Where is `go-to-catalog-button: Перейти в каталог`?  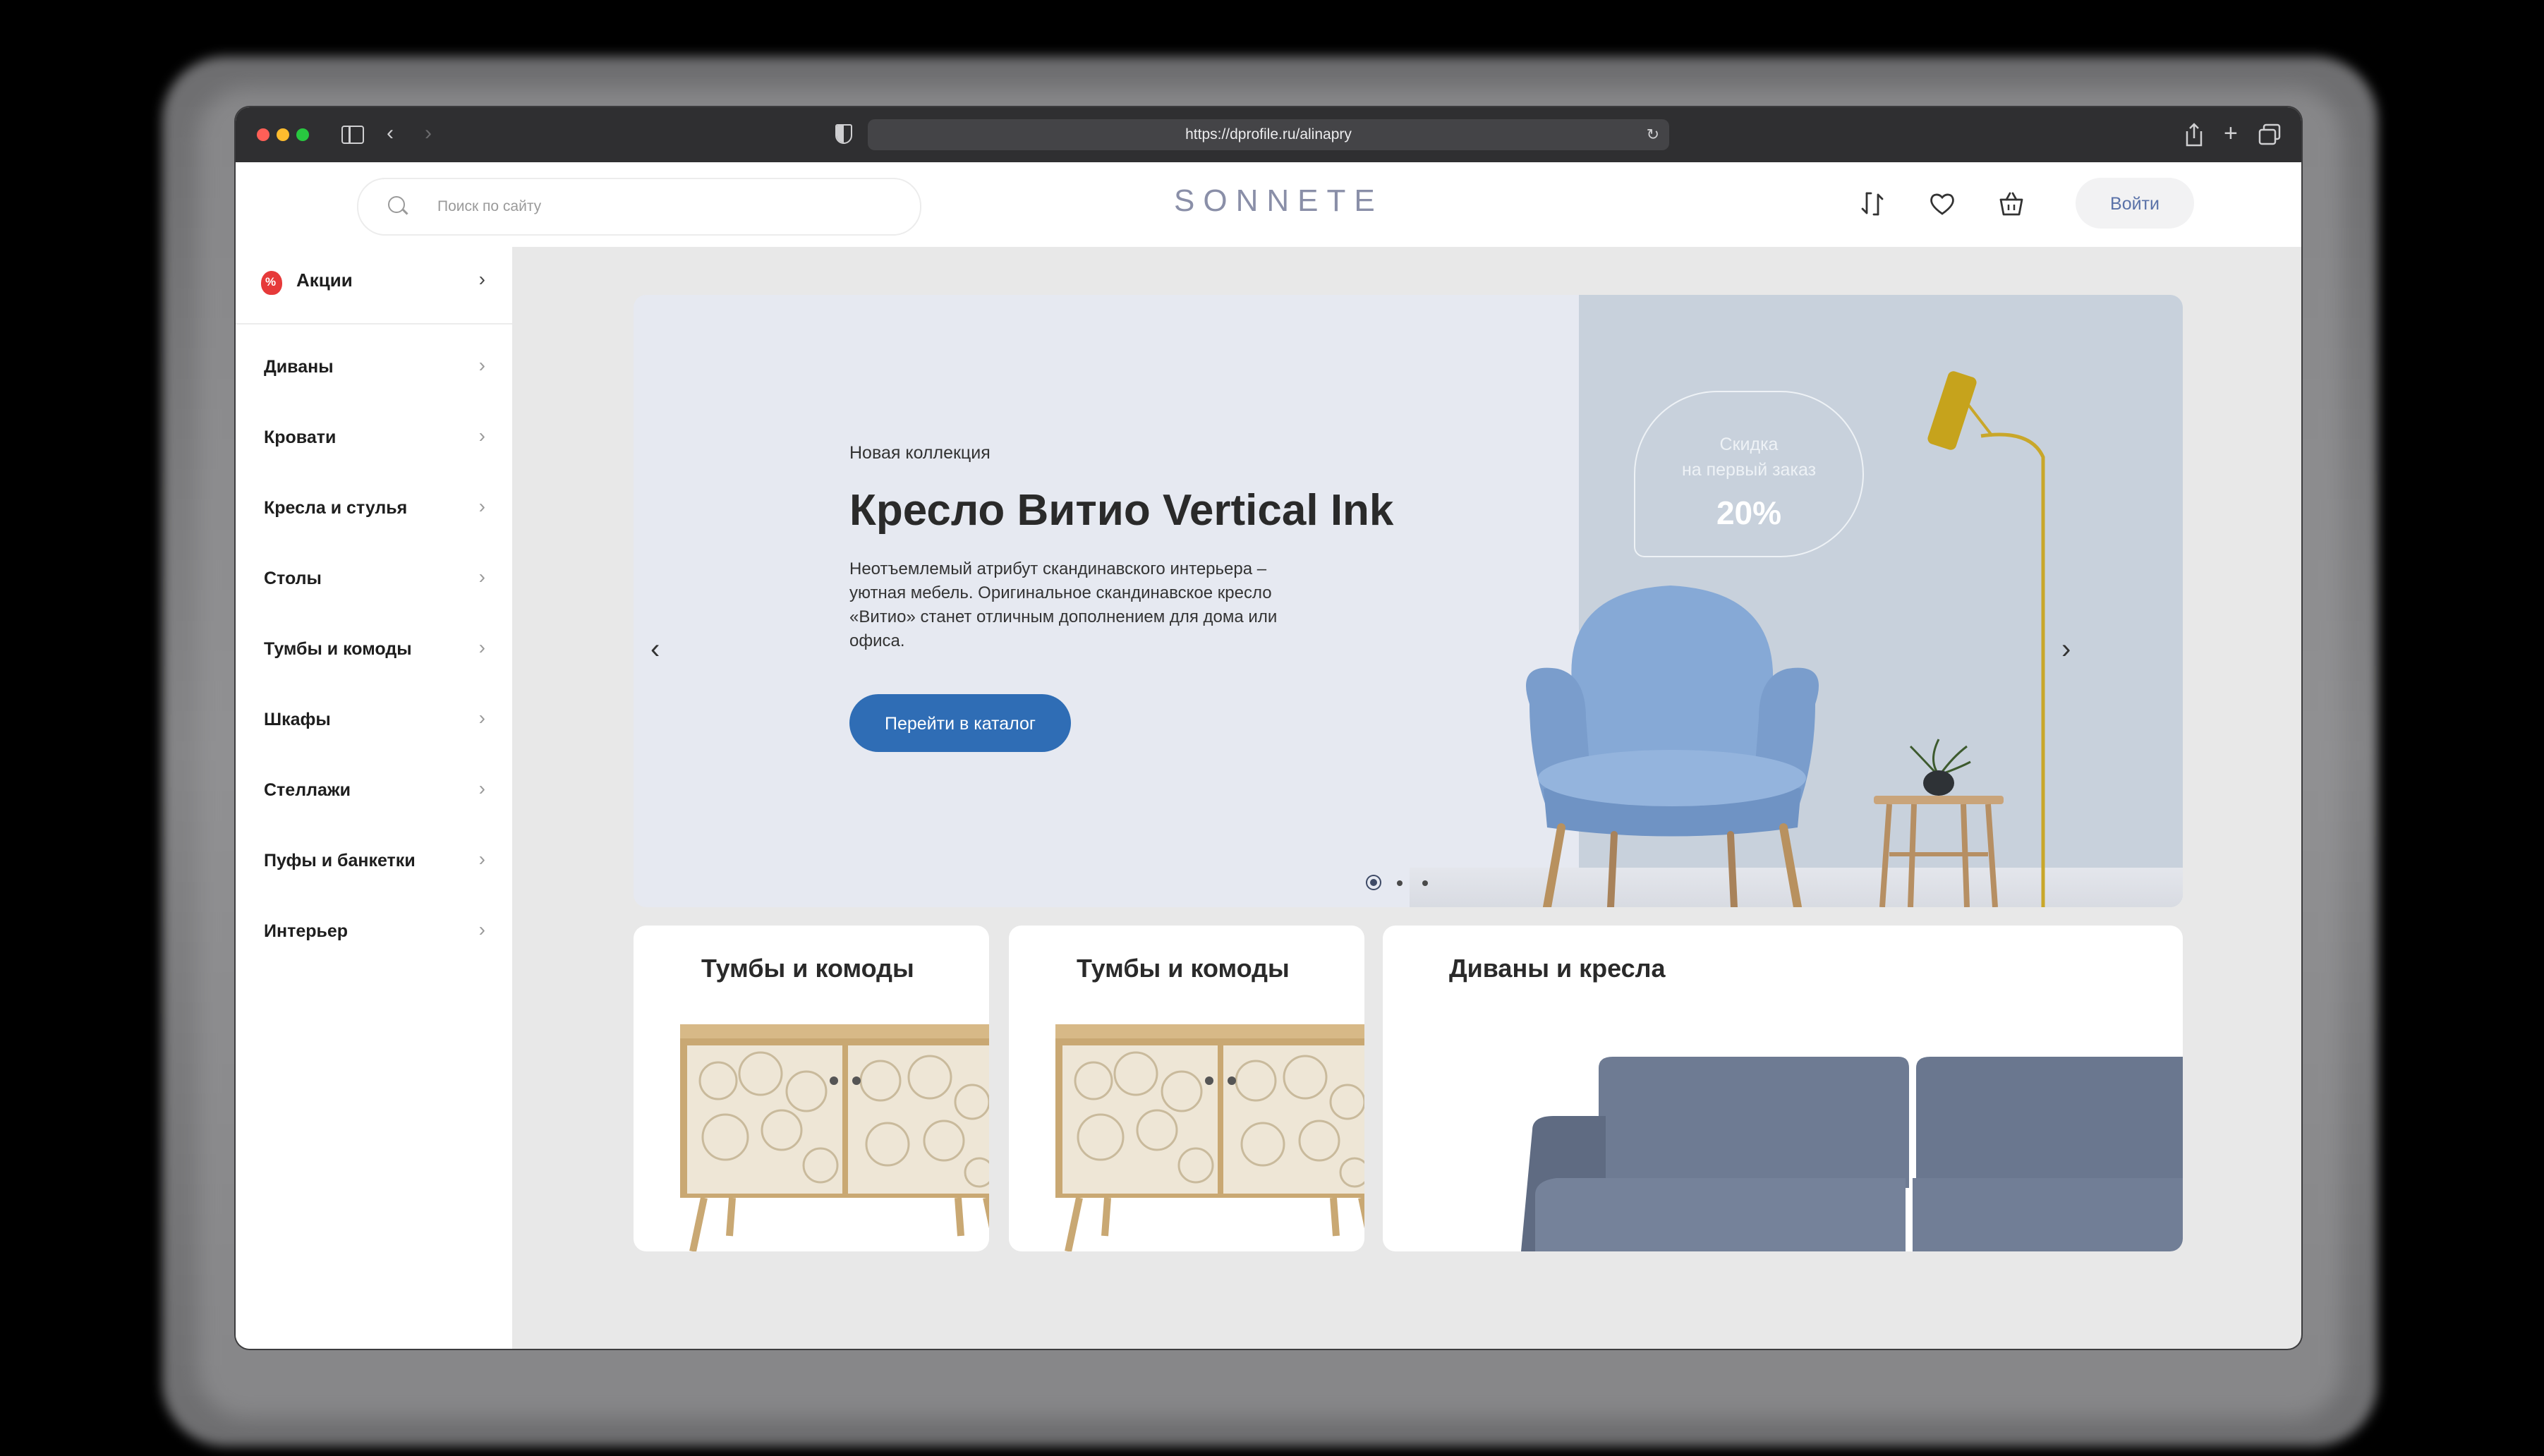 go-to-catalog-button: Перейти в каталог is located at coordinates (960, 723).